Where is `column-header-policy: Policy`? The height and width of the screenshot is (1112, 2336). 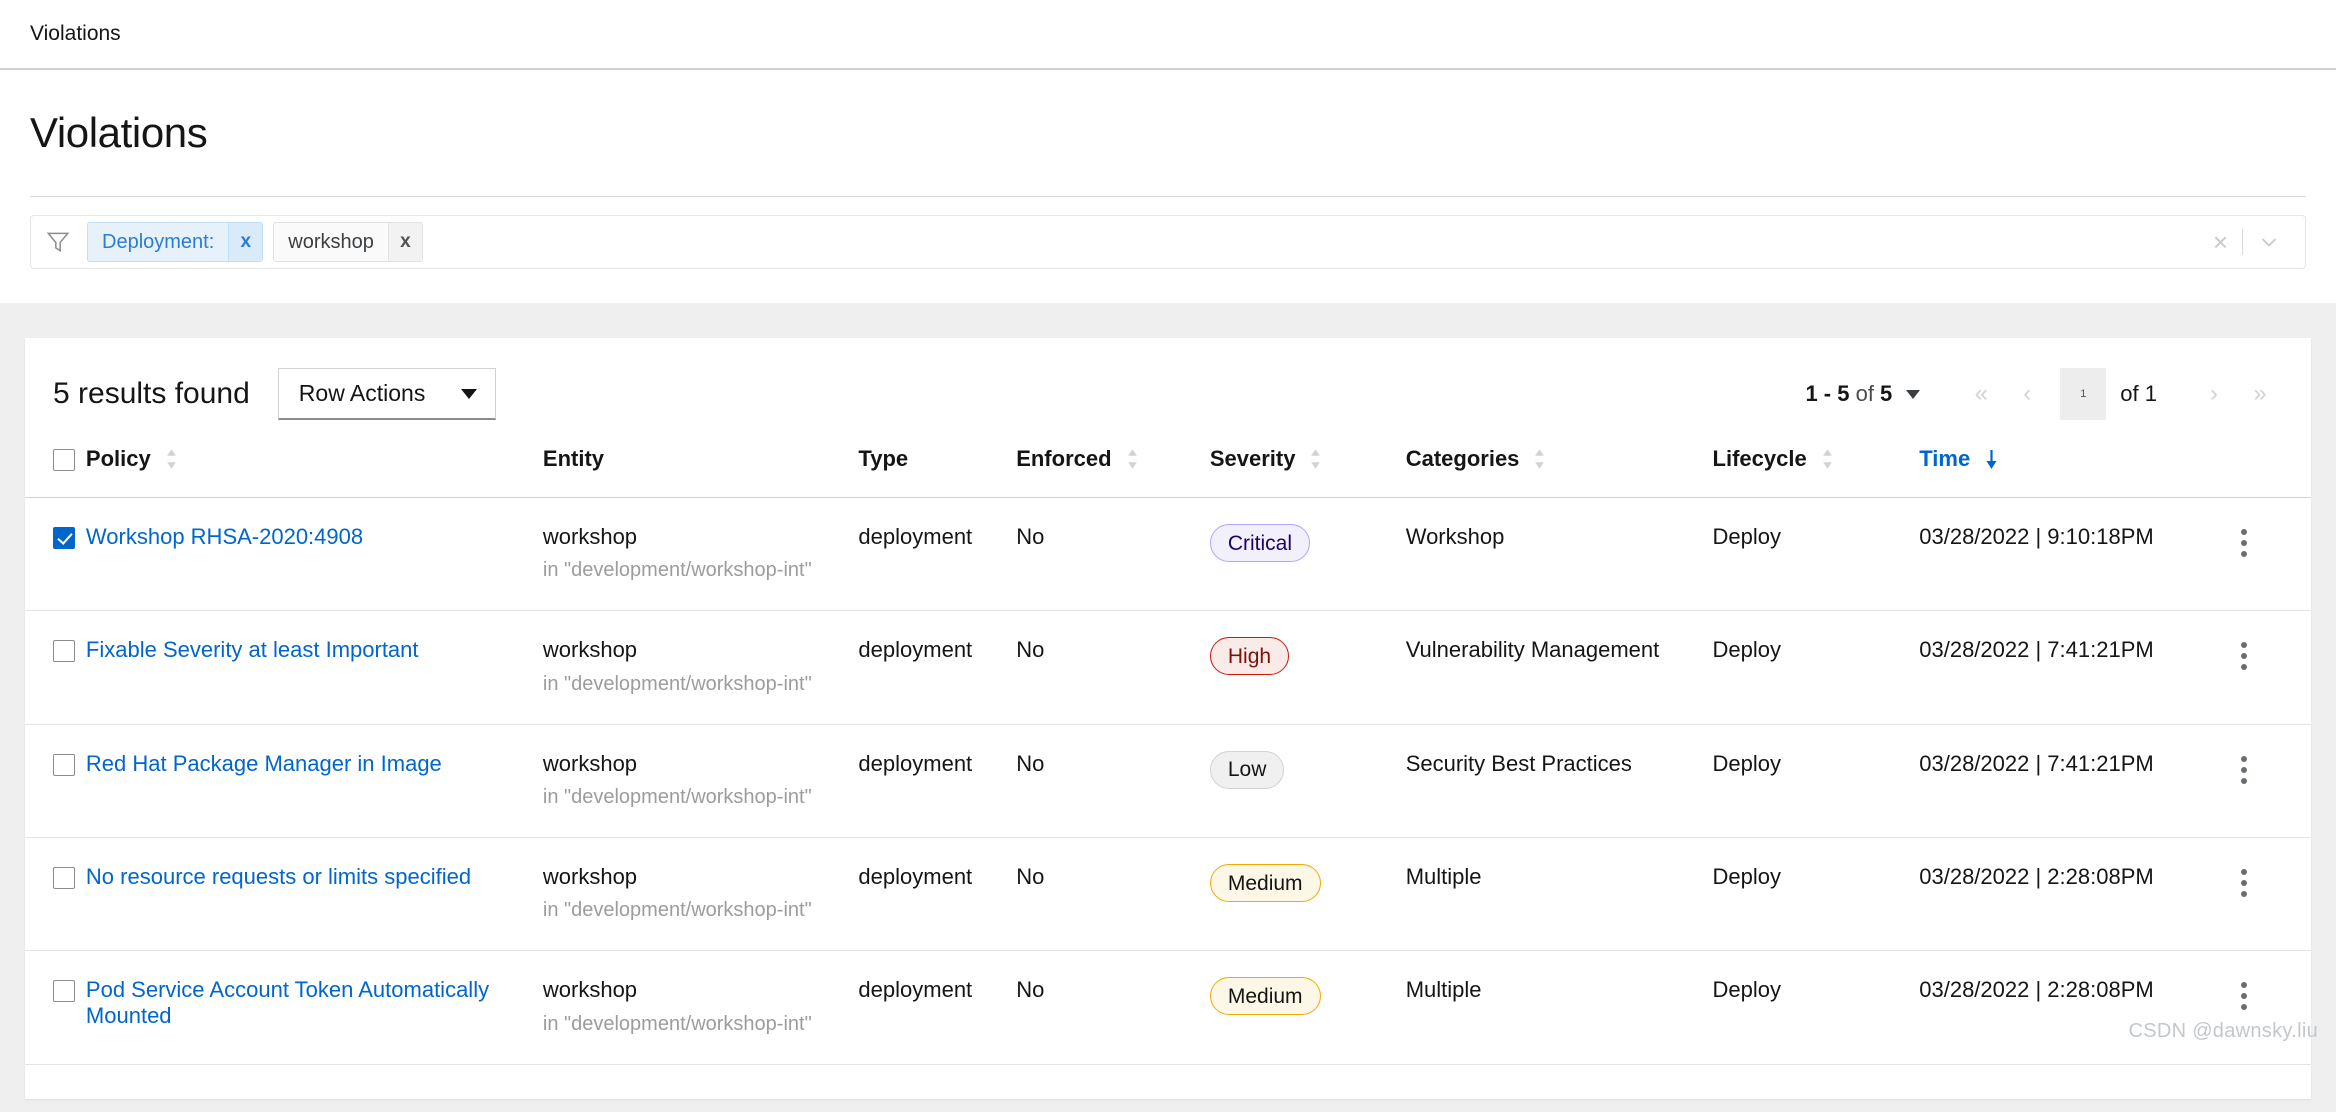 column-header-policy: Policy is located at coordinates (314, 472).